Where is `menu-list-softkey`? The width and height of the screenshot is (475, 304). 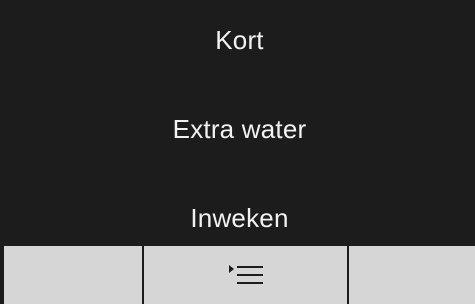
menu-list-softkey is located at coordinates (246, 275).